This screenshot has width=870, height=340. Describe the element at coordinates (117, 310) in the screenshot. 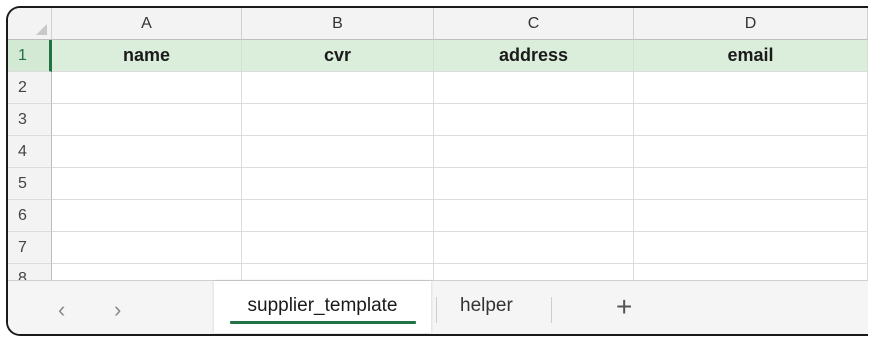

I see `chevron-right-icon: ›` at that location.